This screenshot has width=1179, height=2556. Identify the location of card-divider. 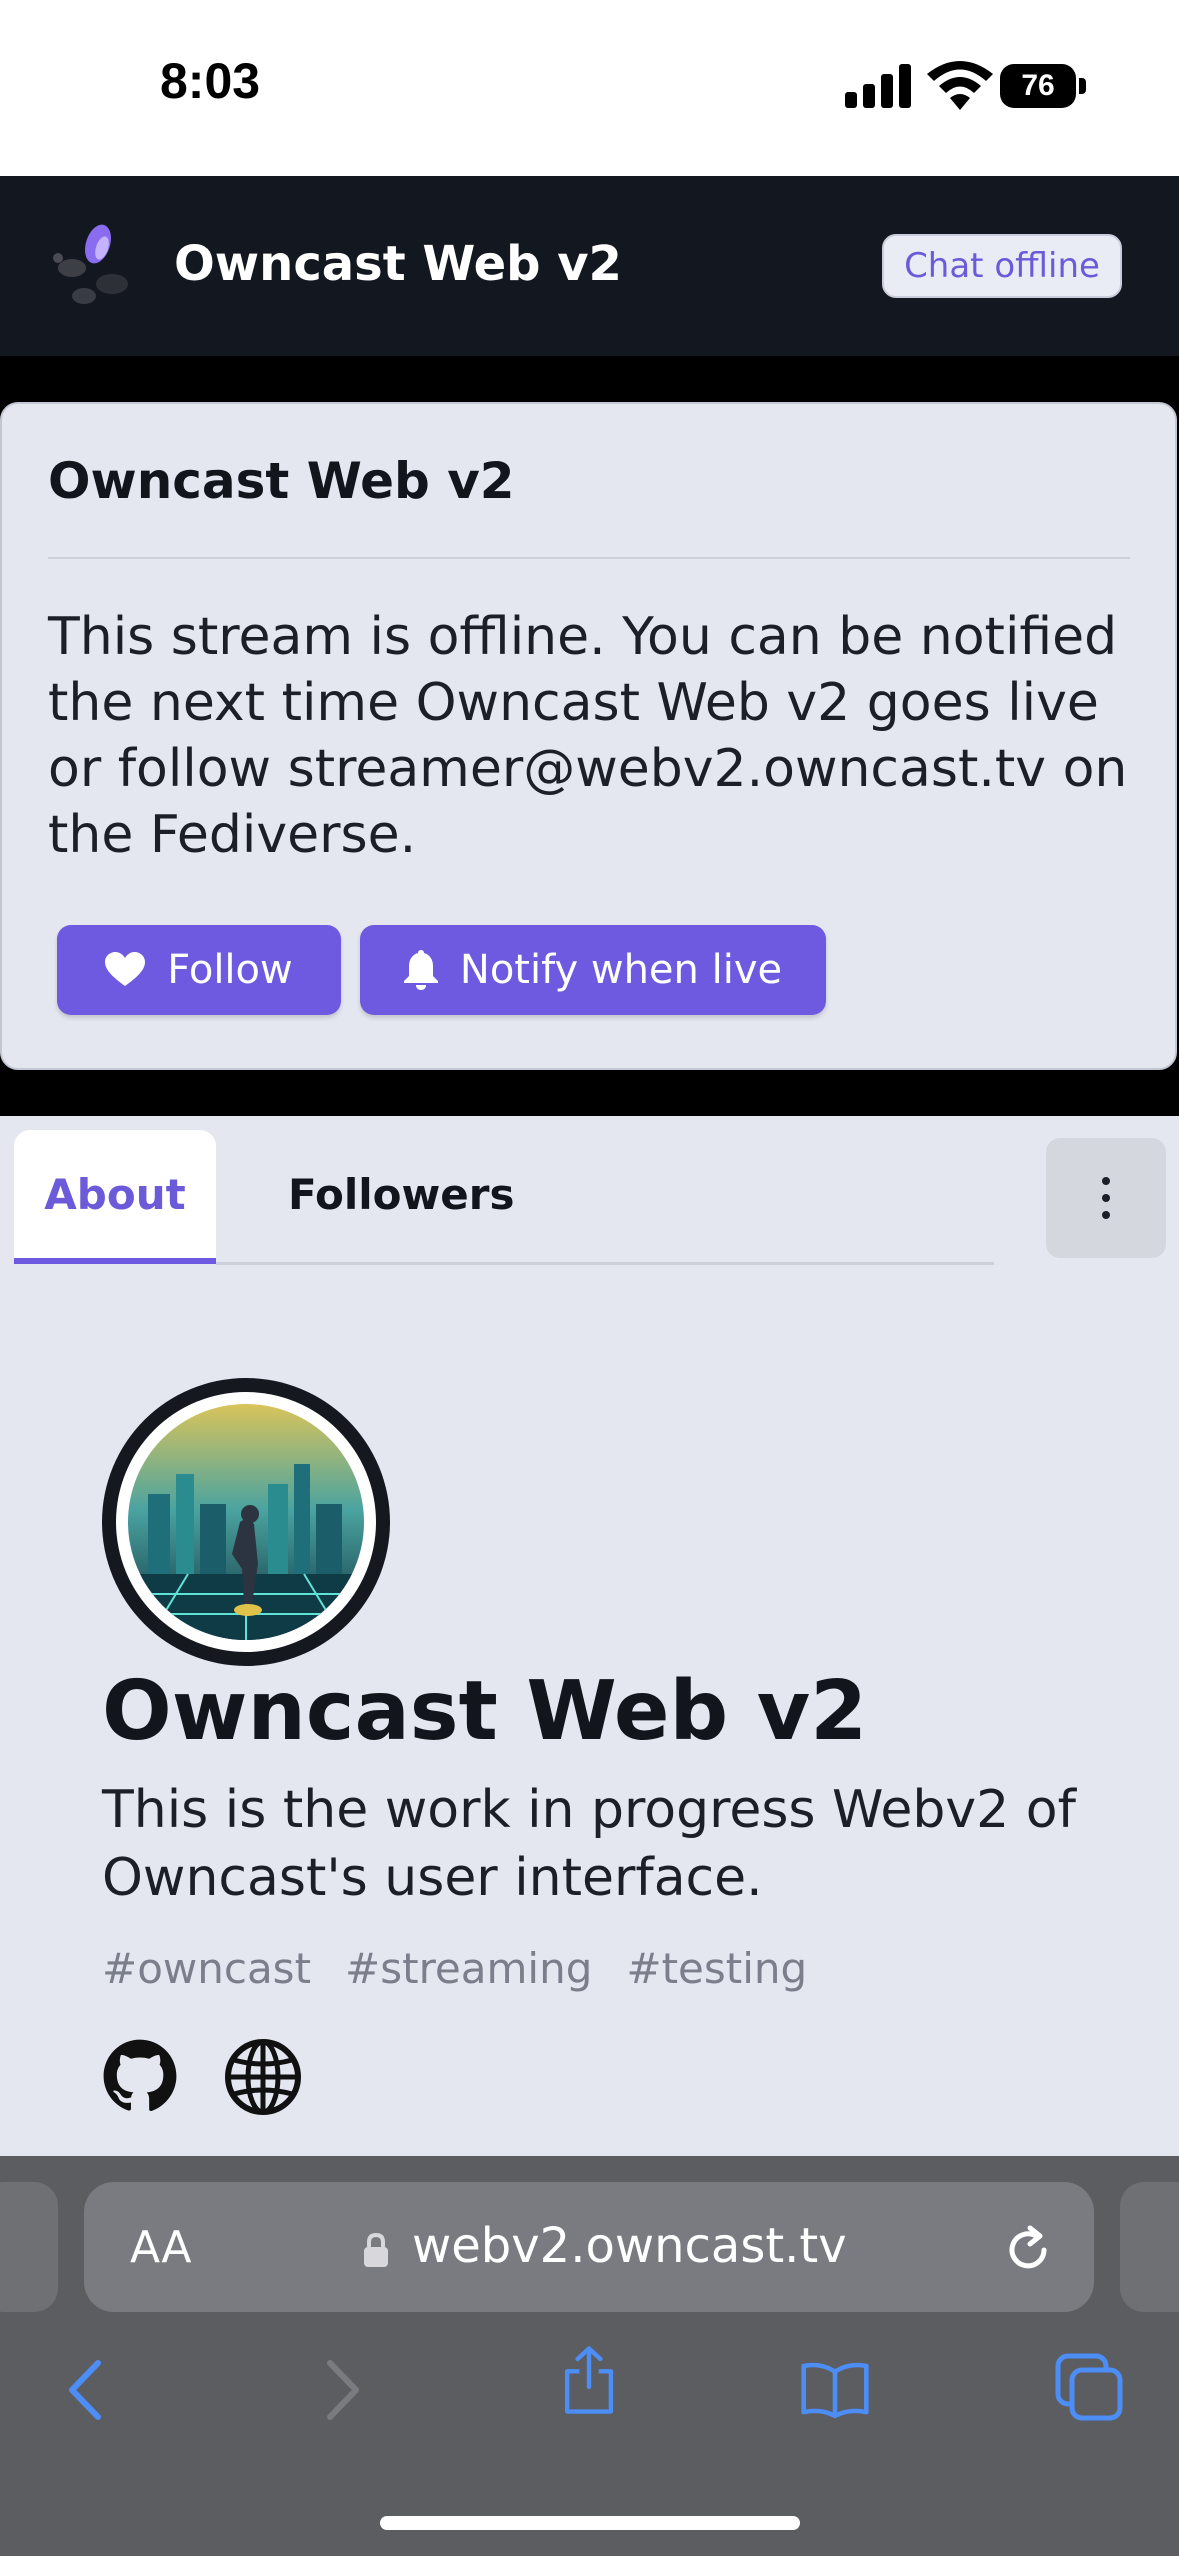
(589, 558).